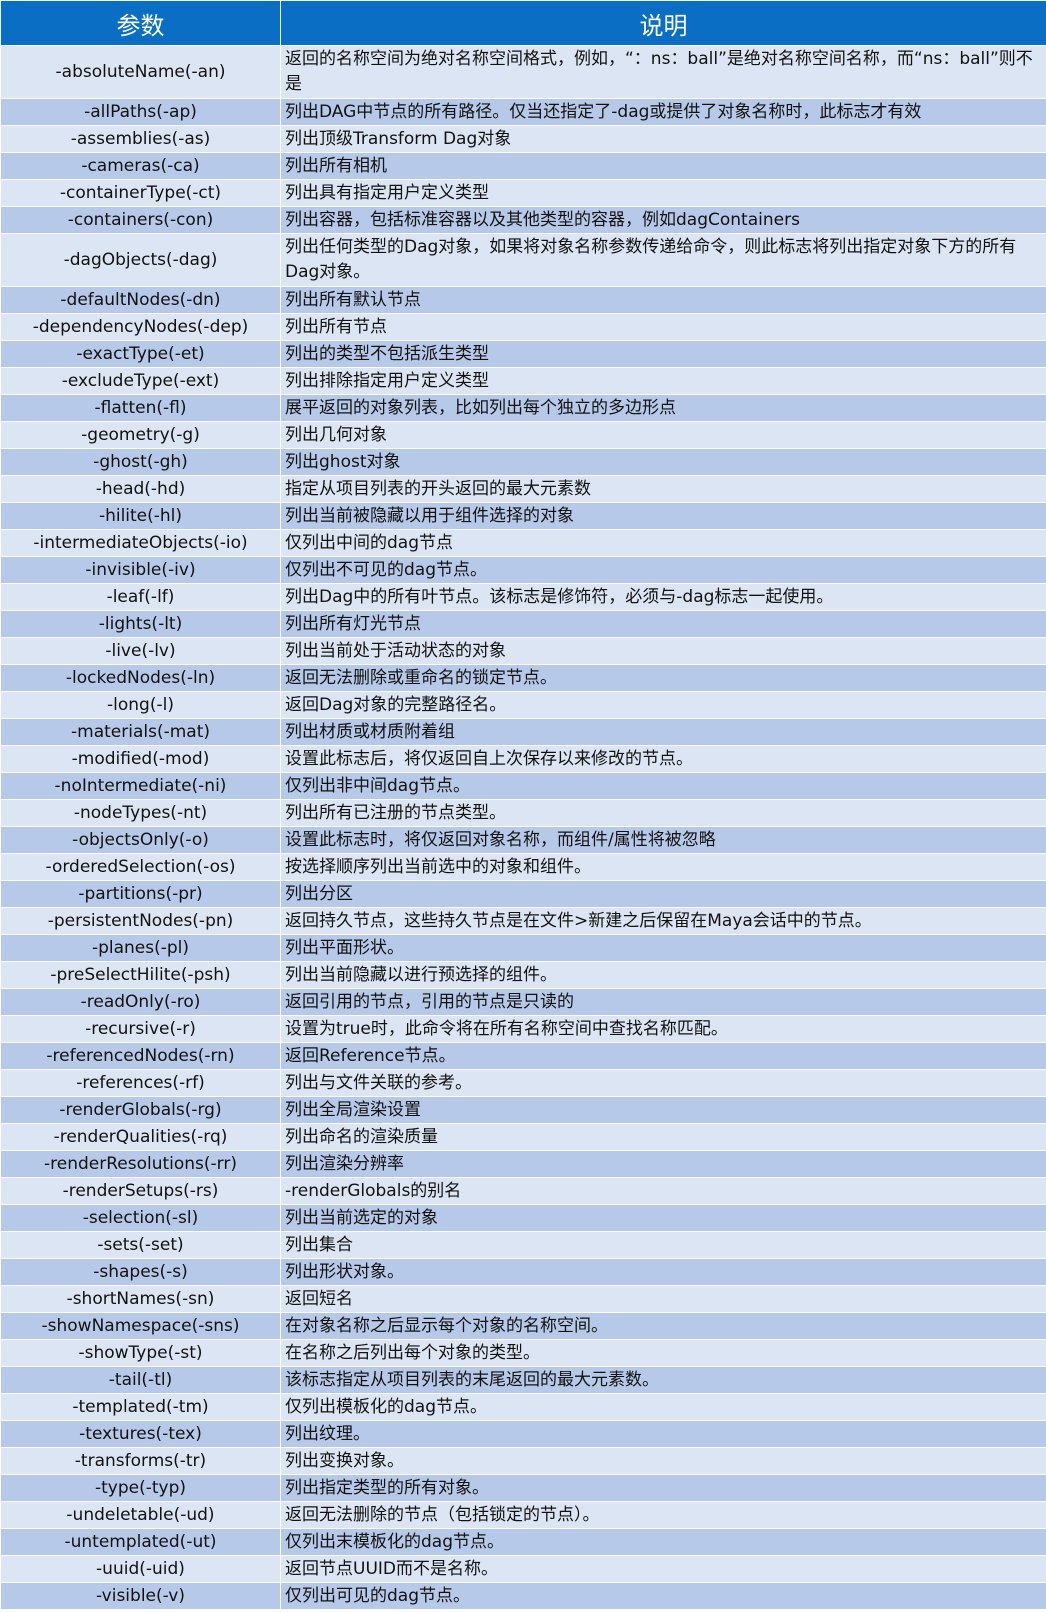  Describe the element at coordinates (663, 1434) in the screenshot. I see `description-cell: 列出纹理。` at that location.